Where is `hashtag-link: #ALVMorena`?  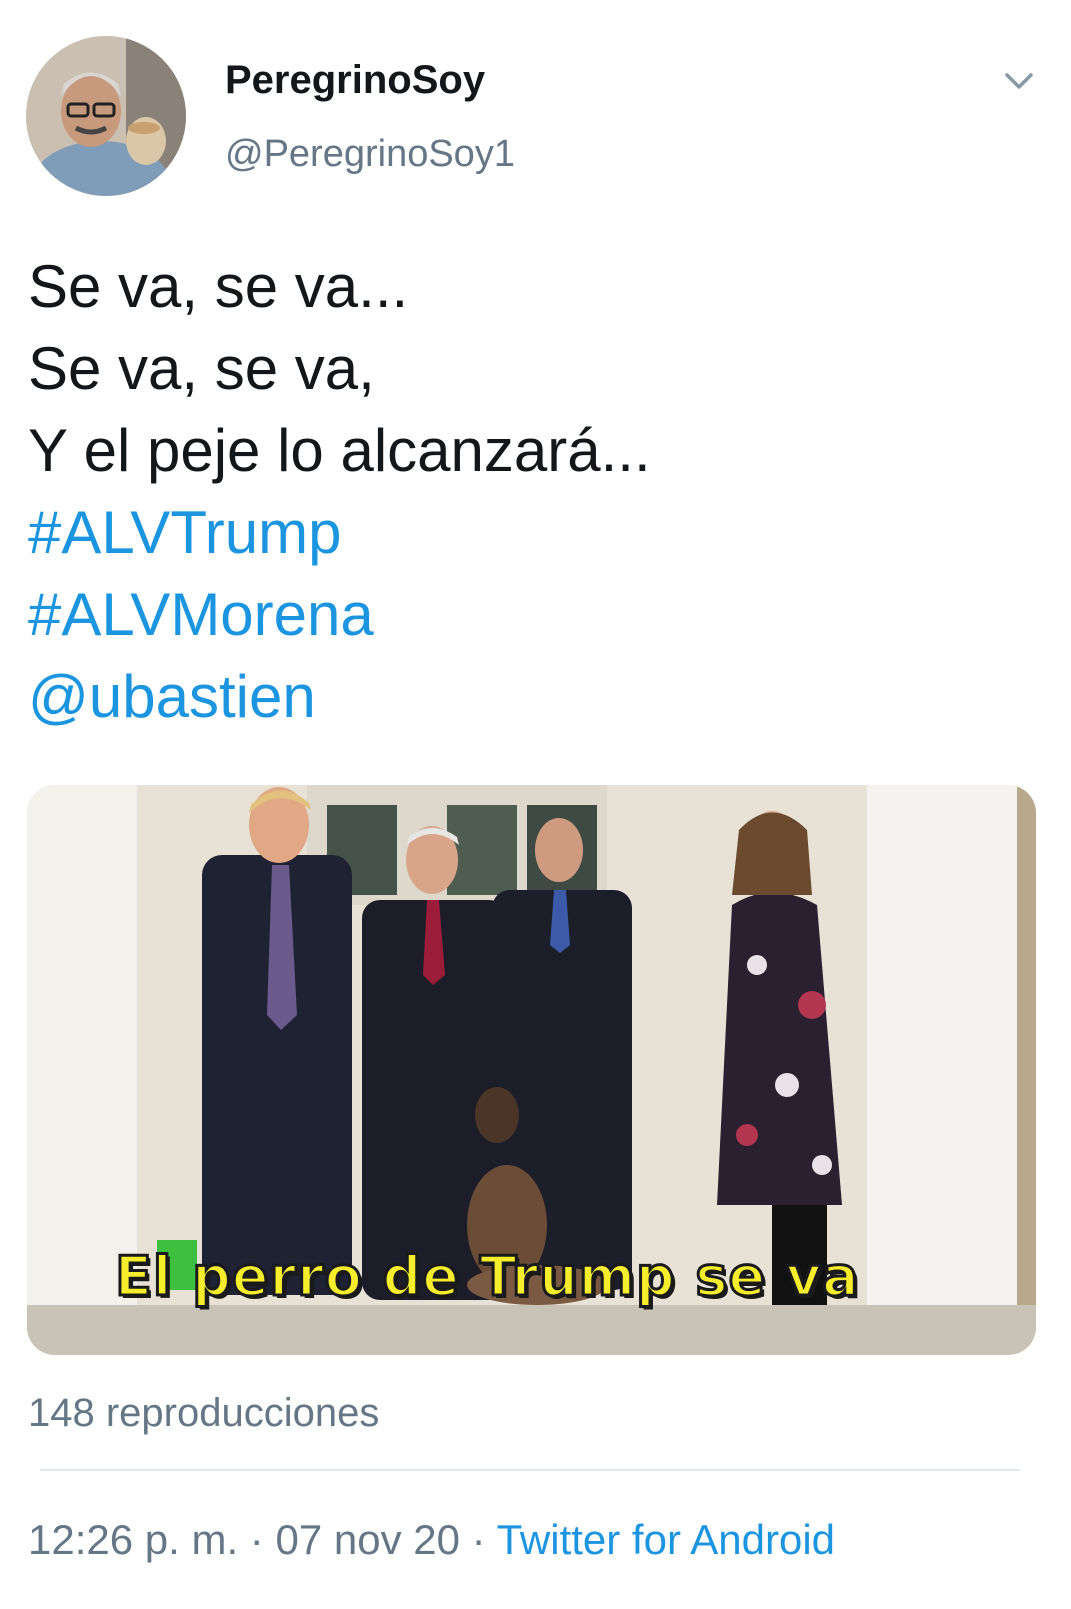
hashtag-link: #ALVMorena is located at coordinates (533, 615).